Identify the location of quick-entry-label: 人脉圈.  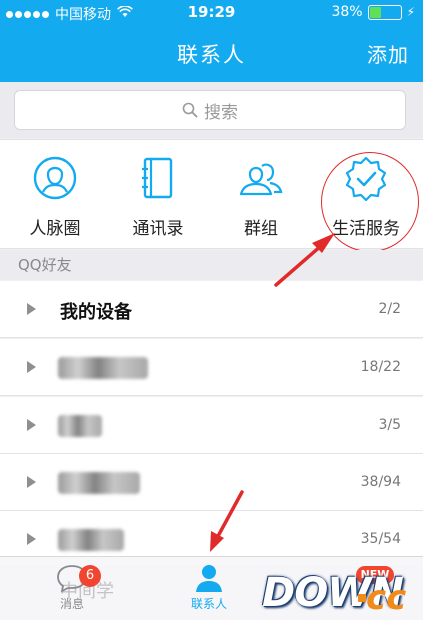
(55, 229).